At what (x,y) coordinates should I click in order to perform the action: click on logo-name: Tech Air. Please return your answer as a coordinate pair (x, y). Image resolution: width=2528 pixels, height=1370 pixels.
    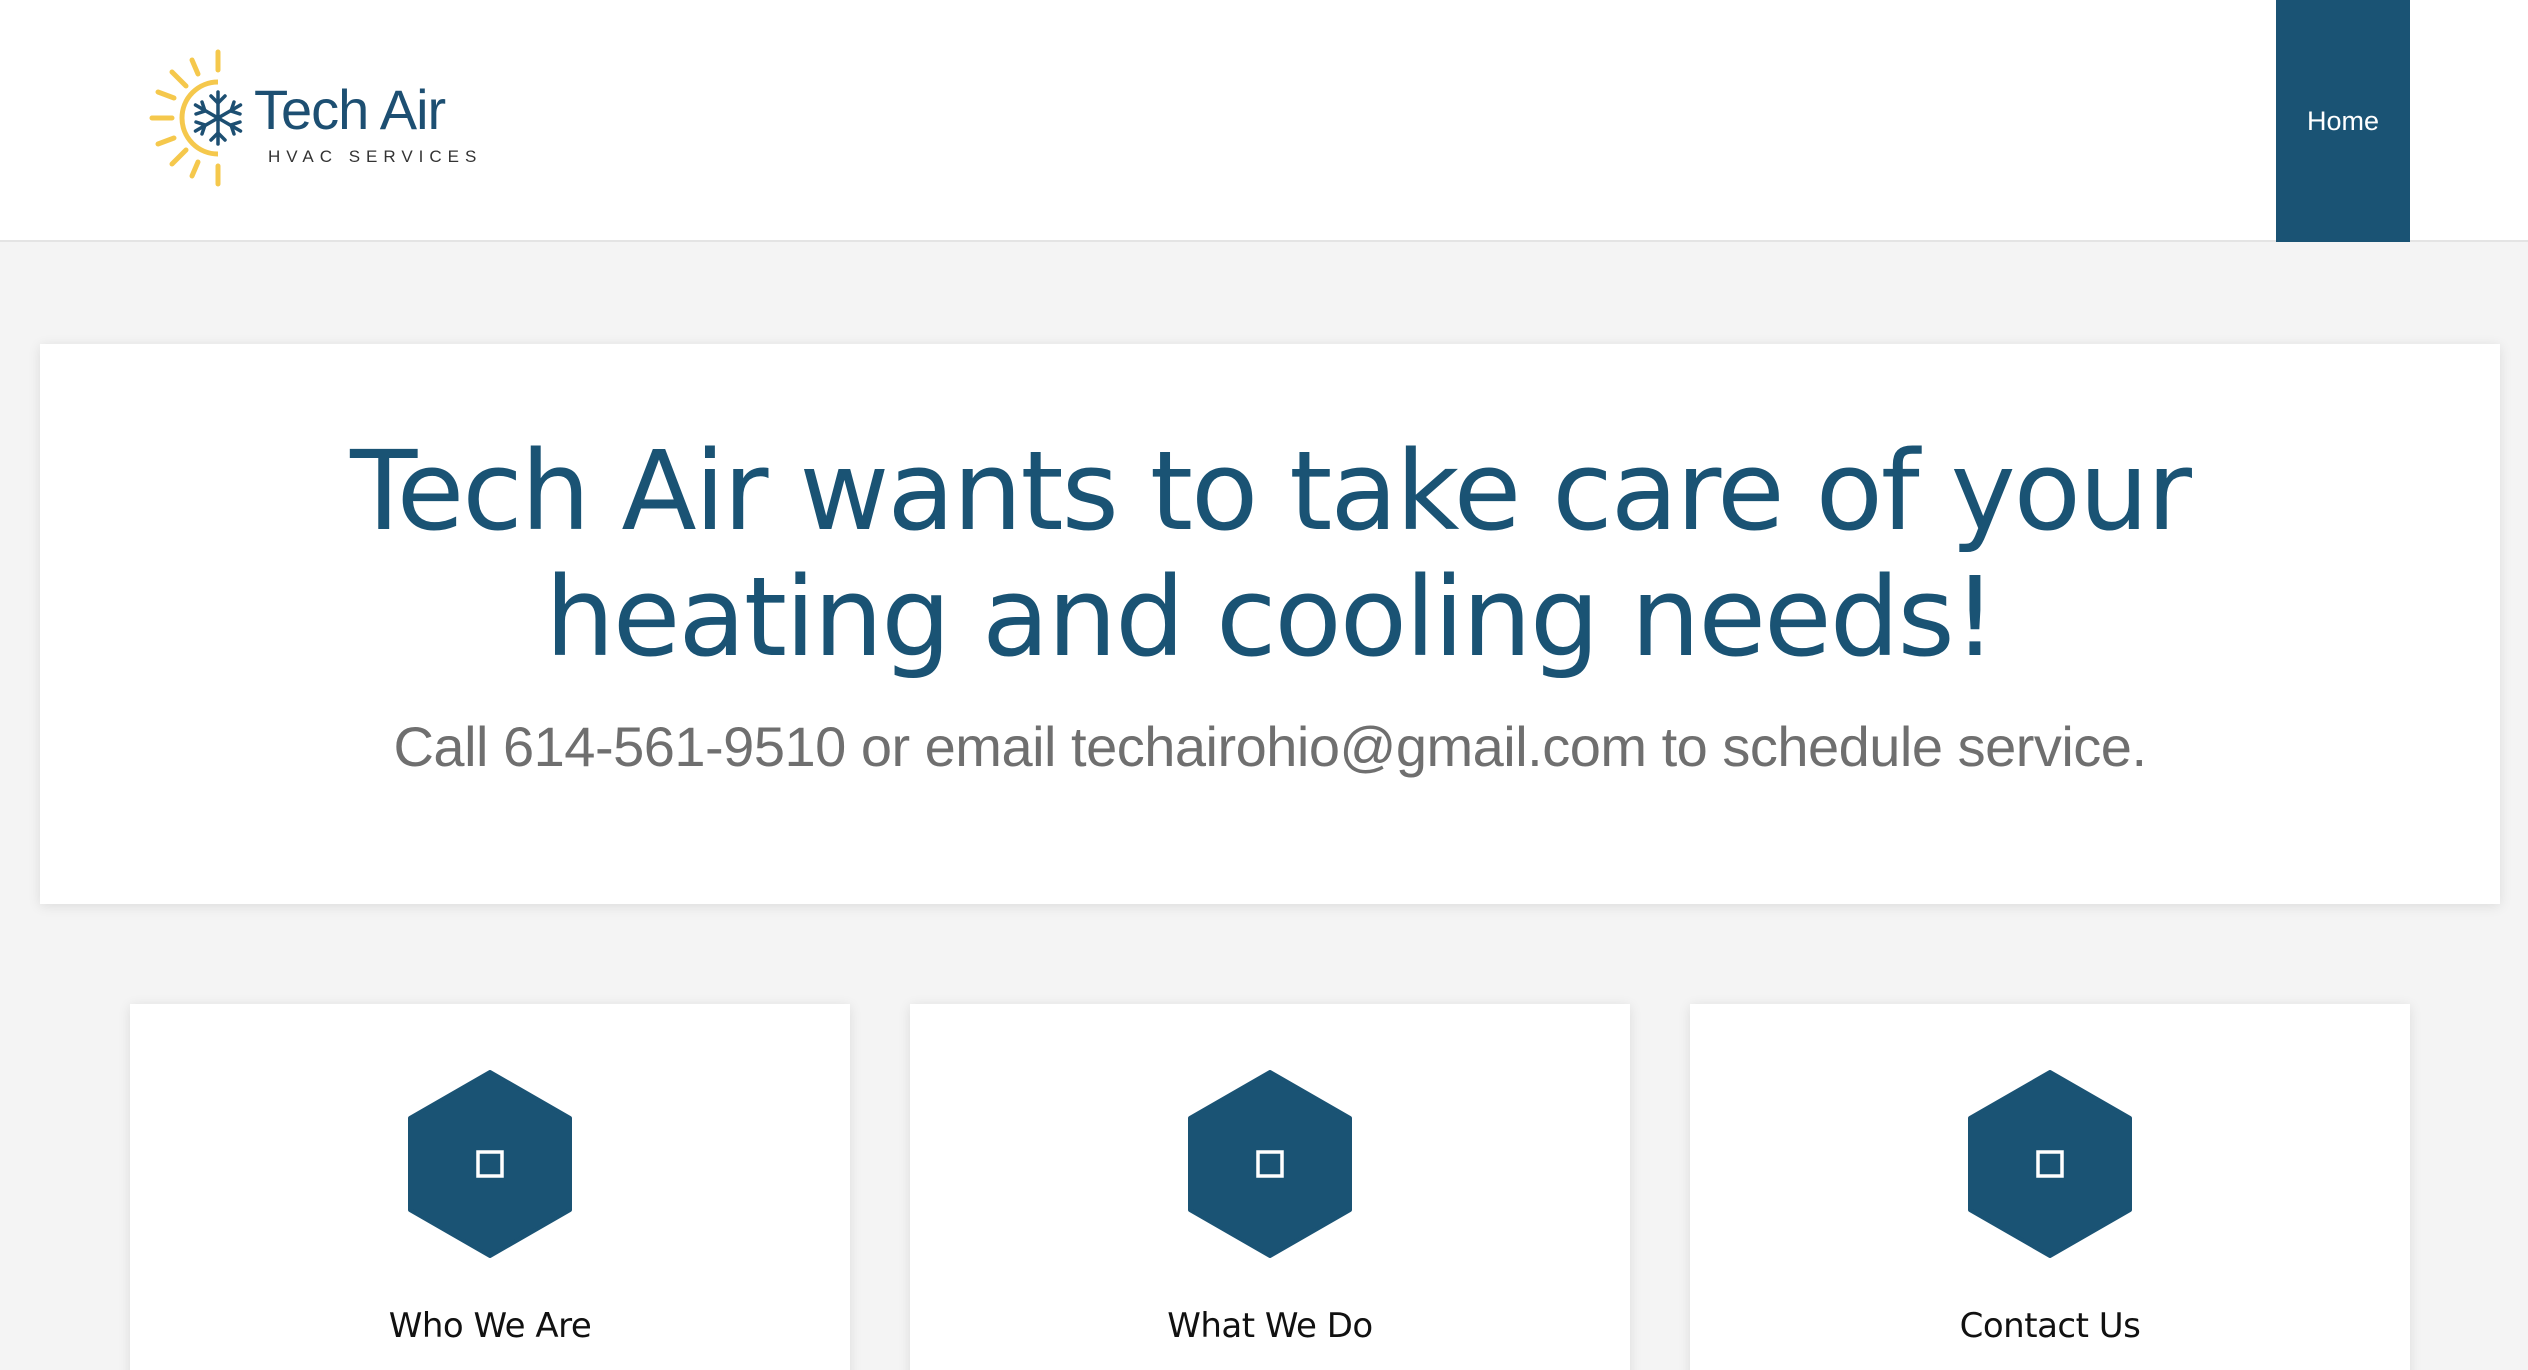
    Looking at the image, I should click on (350, 109).